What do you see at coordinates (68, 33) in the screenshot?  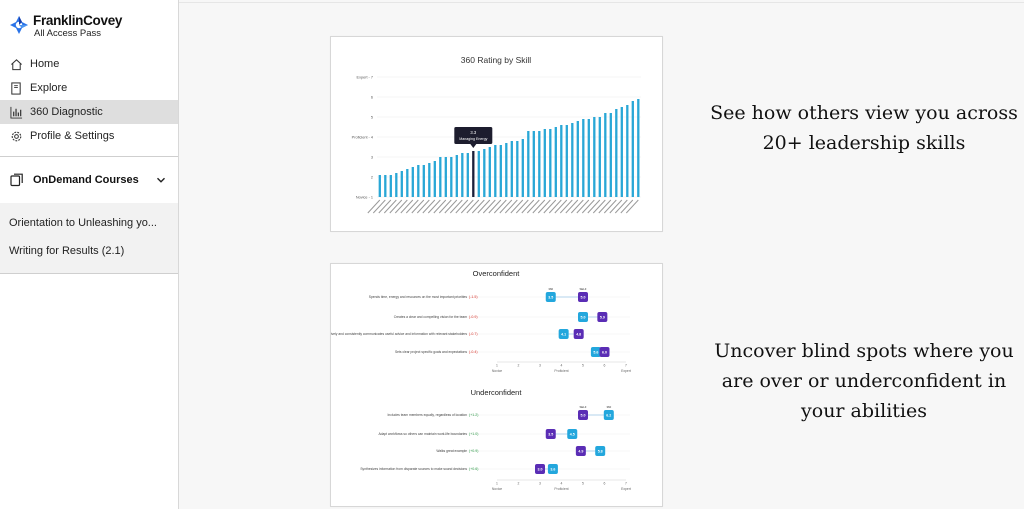 I see `brand-subtitle: All Access Pass` at bounding box center [68, 33].